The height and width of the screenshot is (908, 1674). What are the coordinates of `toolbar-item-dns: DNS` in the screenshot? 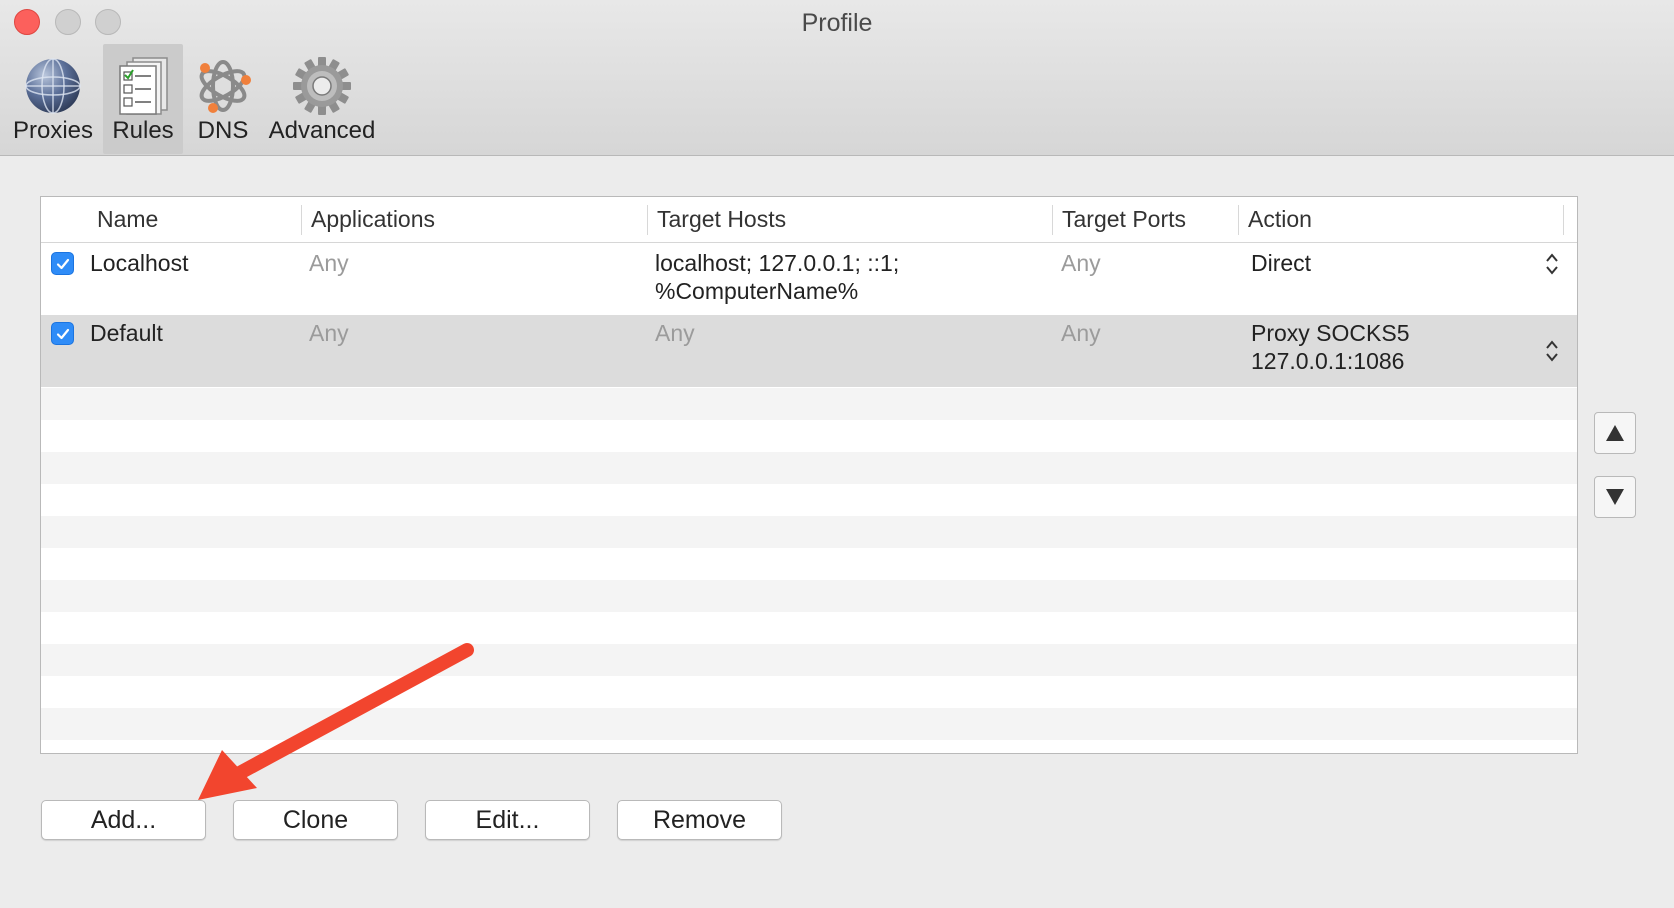 It's located at (223, 99).